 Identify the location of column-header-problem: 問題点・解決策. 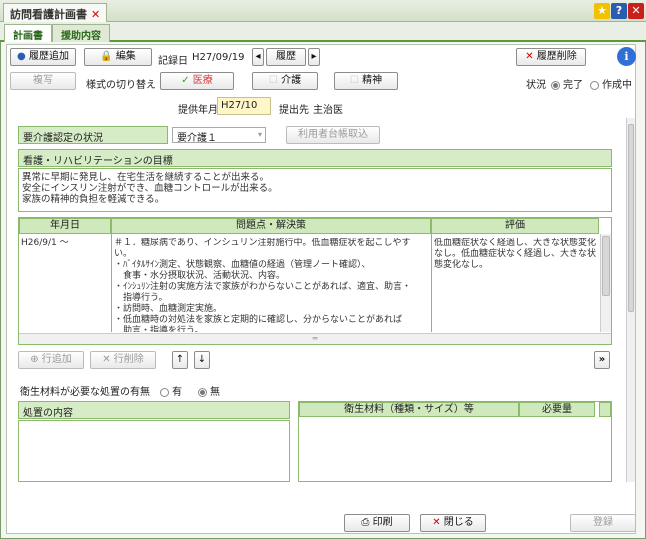
(271, 226).